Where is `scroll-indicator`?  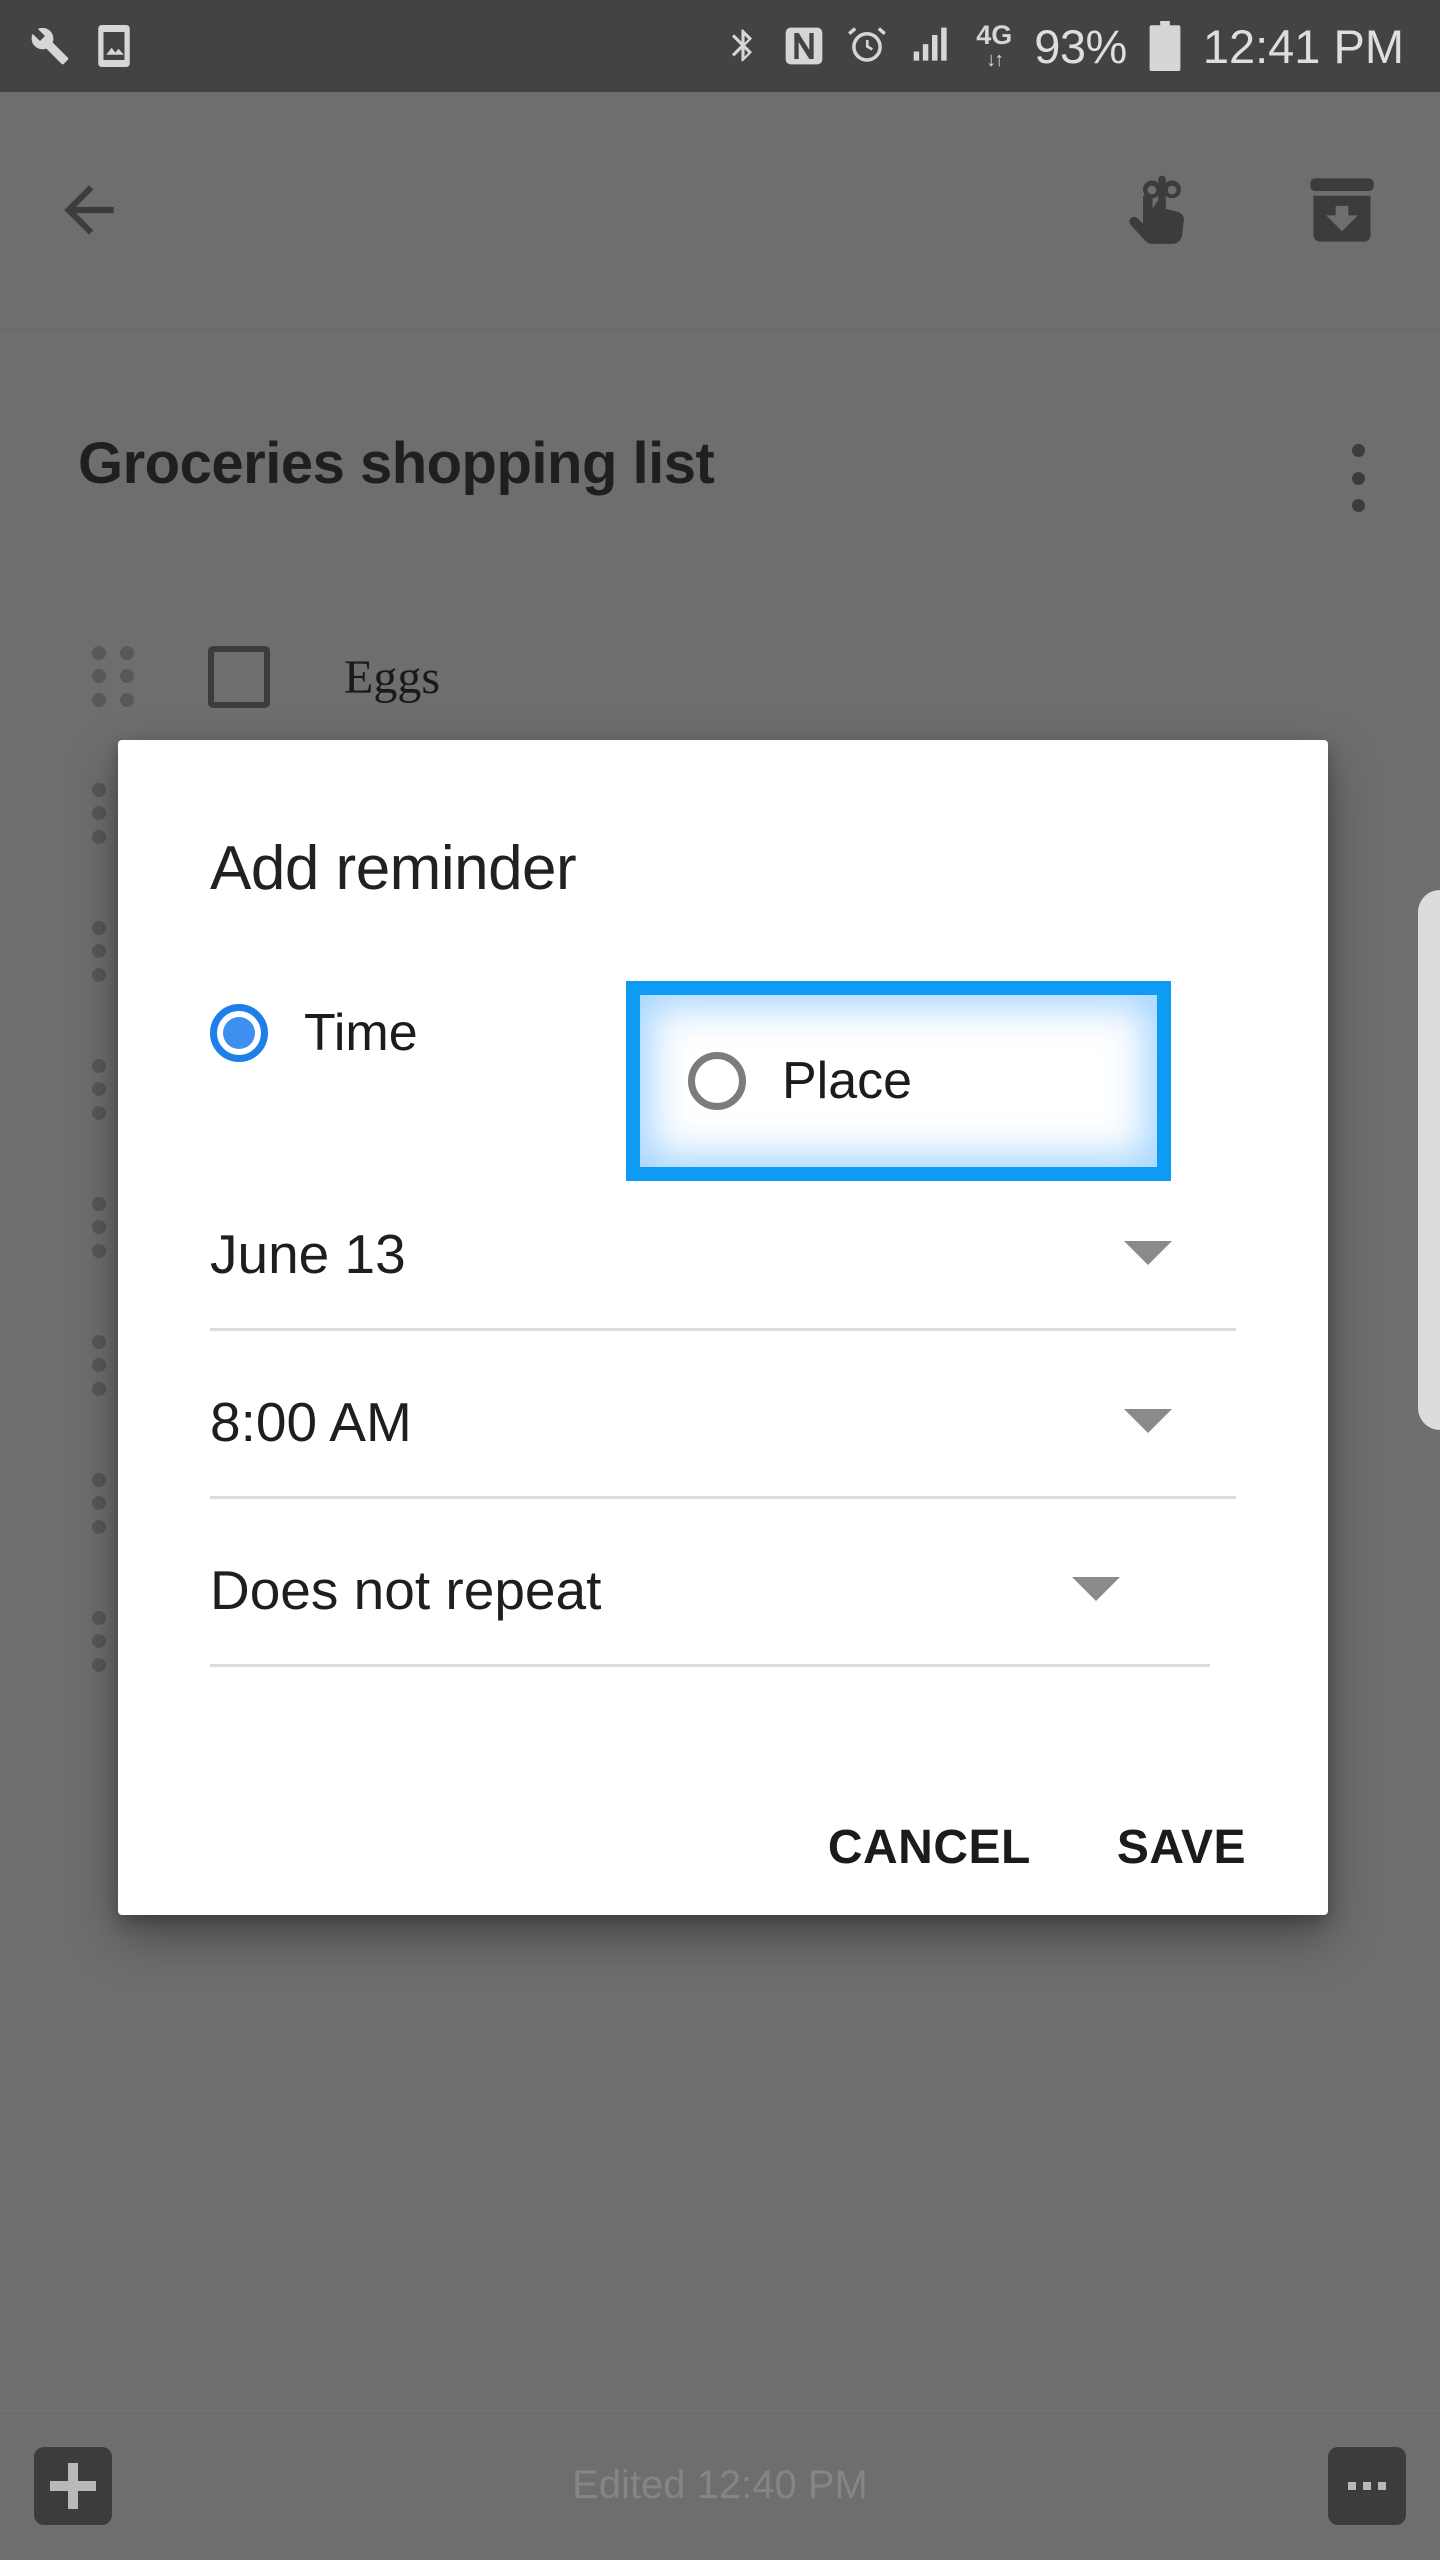 scroll-indicator is located at coordinates (1429, 1160).